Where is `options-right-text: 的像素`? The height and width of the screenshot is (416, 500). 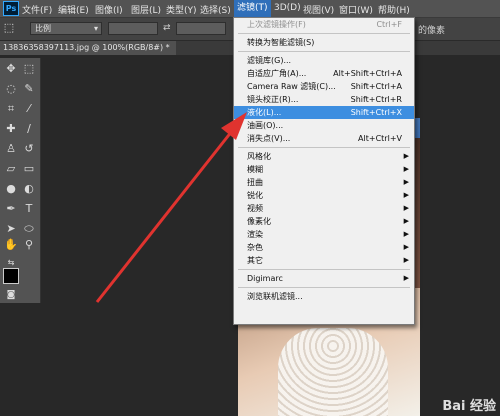 options-right-text: 的像素 is located at coordinates (432, 31).